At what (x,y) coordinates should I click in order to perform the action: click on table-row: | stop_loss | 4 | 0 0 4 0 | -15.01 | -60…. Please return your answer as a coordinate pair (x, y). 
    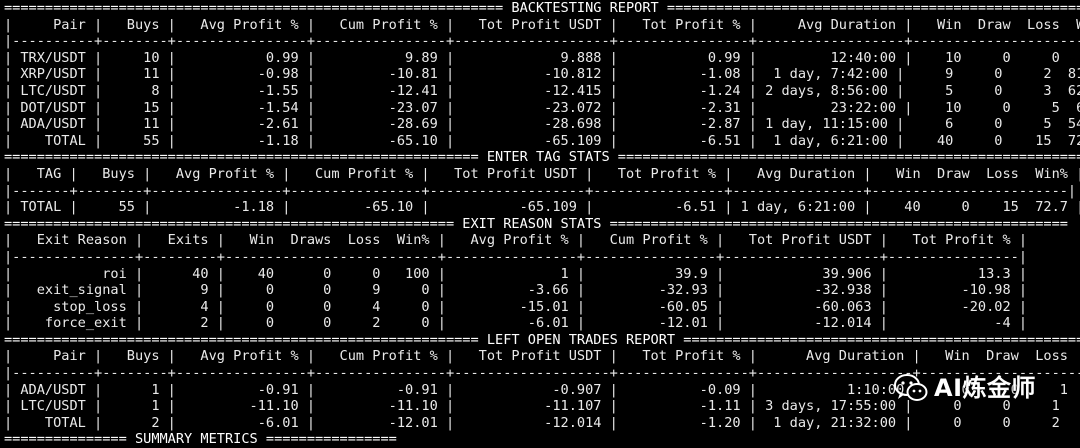
    Looking at the image, I should click on (516, 306).